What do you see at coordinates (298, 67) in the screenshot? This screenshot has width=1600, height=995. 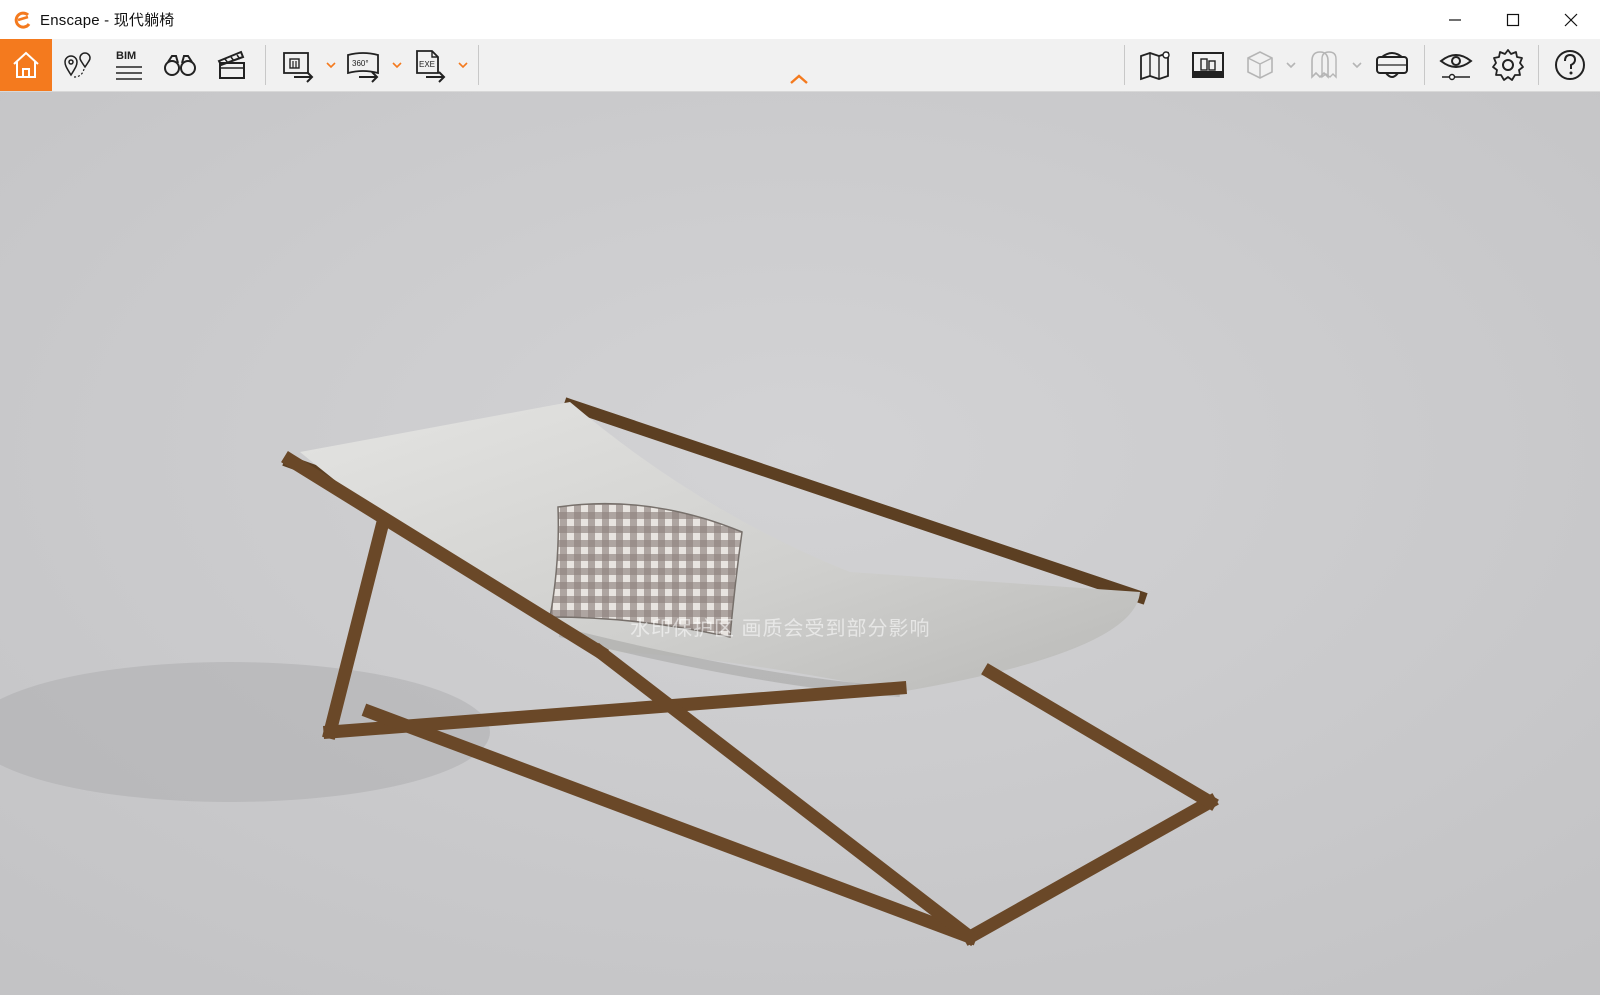 I see `image-export-icon` at bounding box center [298, 67].